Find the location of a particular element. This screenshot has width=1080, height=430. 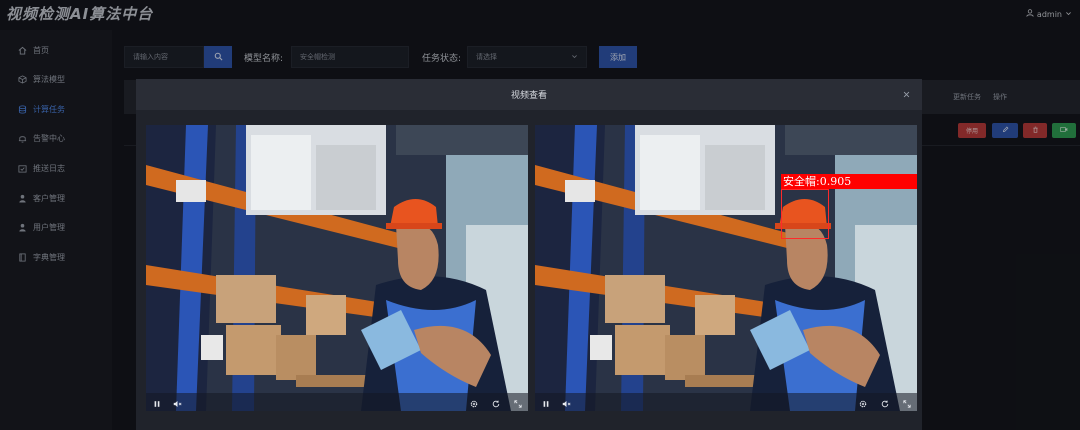

dialog-title: 视频查看 is located at coordinates (528, 96).